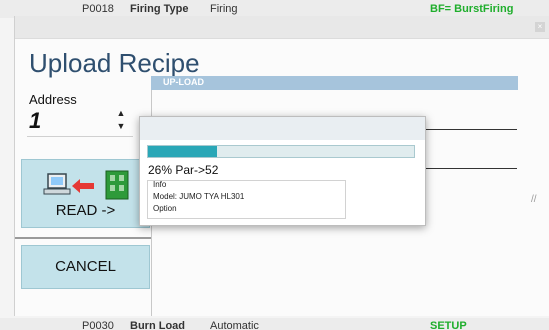 The height and width of the screenshot is (330, 549). What do you see at coordinates (121, 126) in the screenshot?
I see `spin-down-icon: ▼` at bounding box center [121, 126].